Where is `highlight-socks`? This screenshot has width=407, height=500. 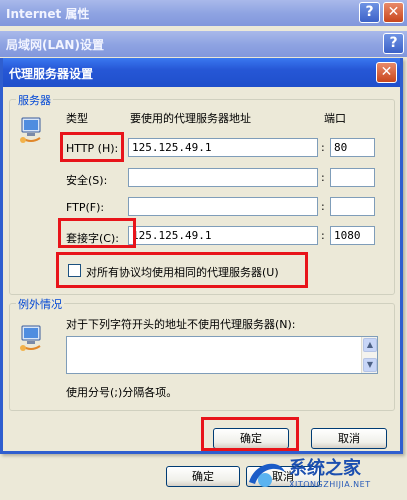 highlight-socks is located at coordinates (97, 233).